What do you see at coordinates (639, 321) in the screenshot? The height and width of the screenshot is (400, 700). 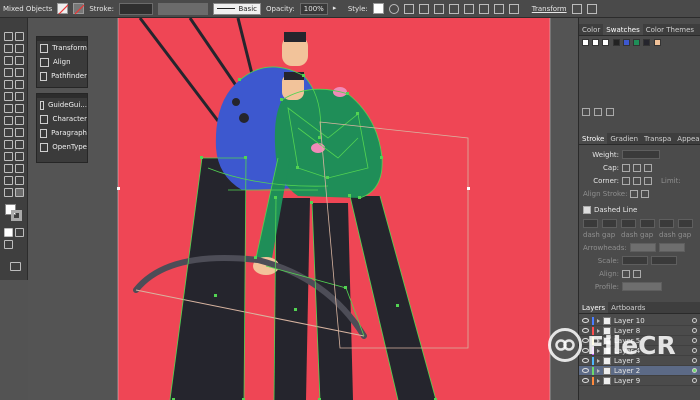 I see `layer-row: Layer 10` at bounding box center [639, 321].